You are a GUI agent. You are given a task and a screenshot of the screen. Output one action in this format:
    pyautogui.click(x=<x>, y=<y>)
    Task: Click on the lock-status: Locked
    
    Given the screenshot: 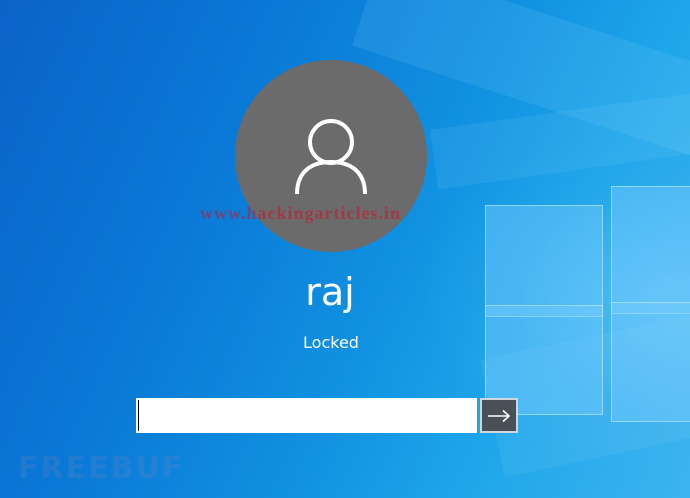 What is the action you would take?
    pyautogui.click(x=331, y=342)
    